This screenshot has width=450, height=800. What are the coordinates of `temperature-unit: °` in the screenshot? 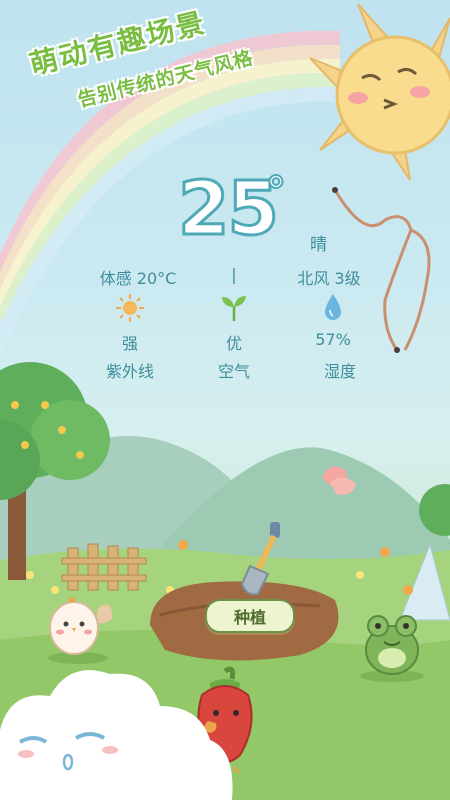 It's located at (276, 192).